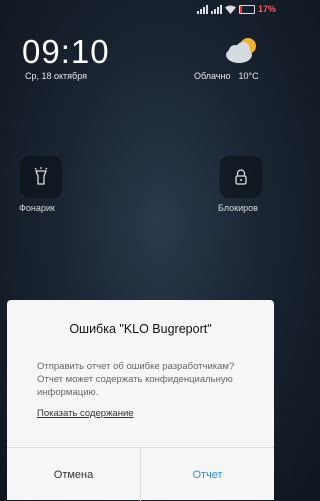 The image size is (320, 501). I want to click on flashlight-shortcut, so click(41, 177).